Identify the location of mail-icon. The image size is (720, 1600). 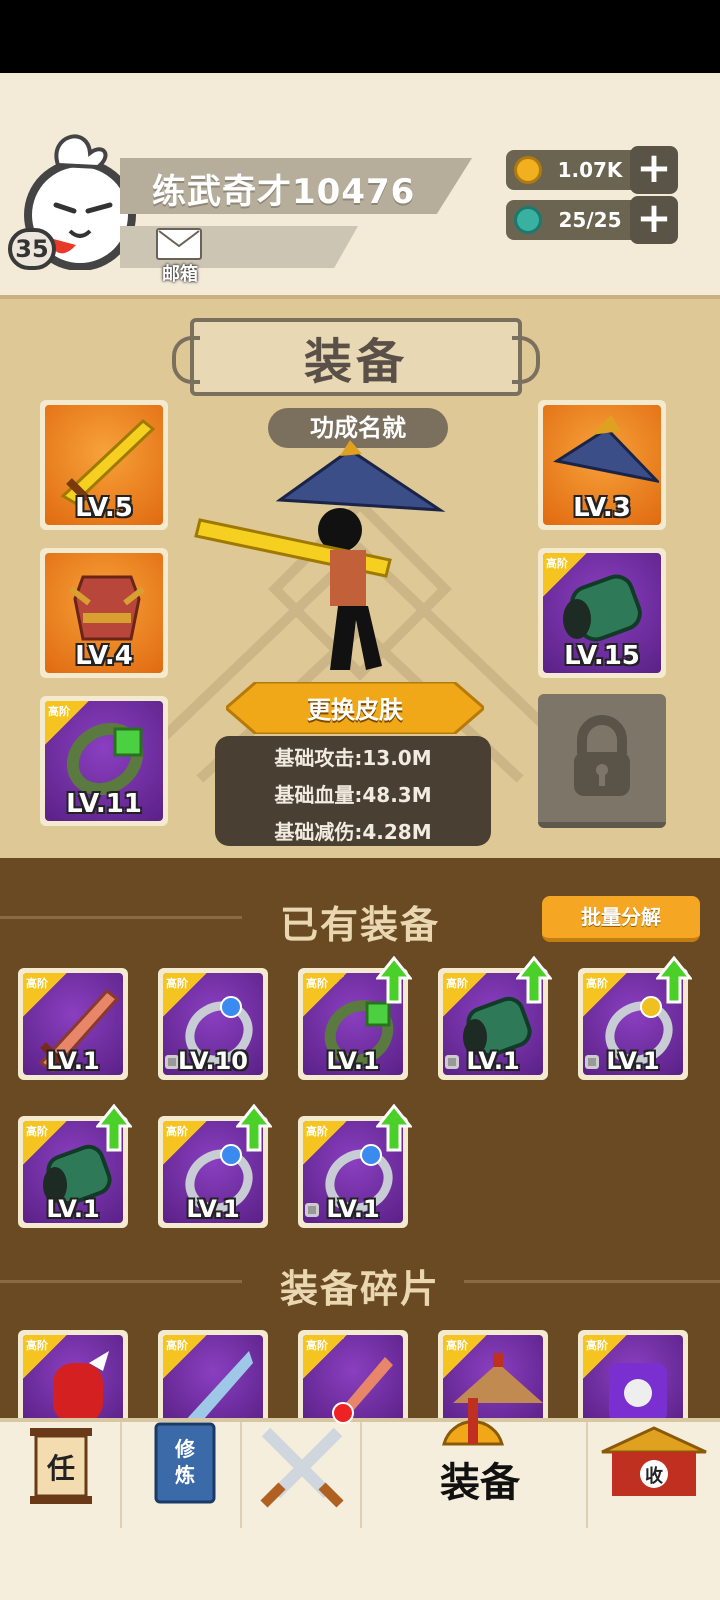
(179, 244).